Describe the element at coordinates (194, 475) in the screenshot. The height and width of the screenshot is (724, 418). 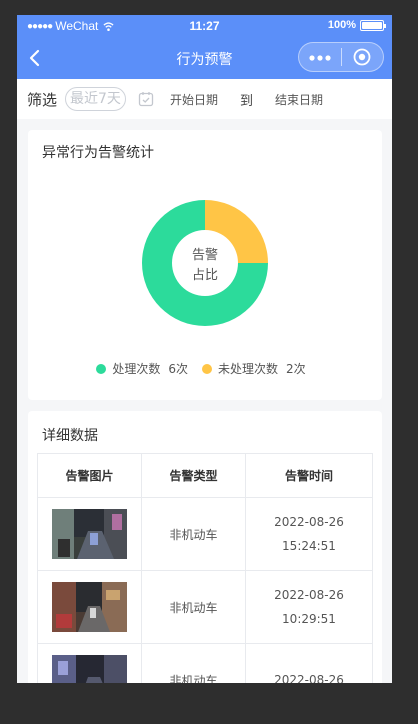
I see `column-header-type: 告警类型` at that location.